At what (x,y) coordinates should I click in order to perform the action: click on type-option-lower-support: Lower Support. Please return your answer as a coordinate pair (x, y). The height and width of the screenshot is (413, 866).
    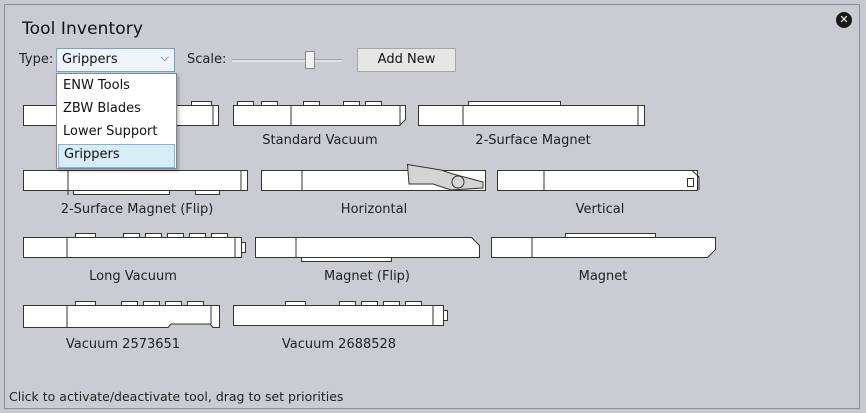
    Looking at the image, I should click on (116, 132).